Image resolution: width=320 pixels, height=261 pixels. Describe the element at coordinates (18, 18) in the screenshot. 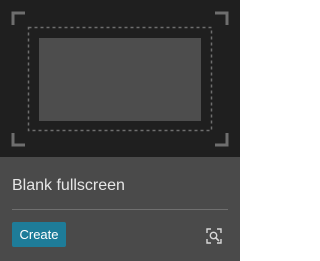

I see `corner-top-left-icon` at that location.